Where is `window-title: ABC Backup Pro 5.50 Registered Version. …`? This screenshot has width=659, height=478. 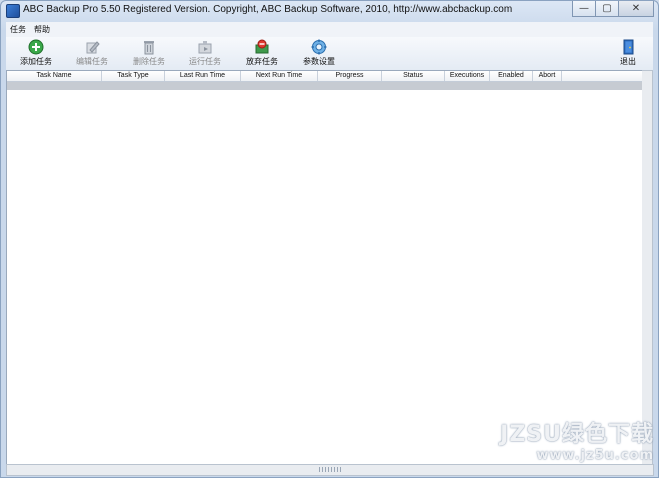 window-title: ABC Backup Pro 5.50 Registered Version. … is located at coordinates (268, 9).